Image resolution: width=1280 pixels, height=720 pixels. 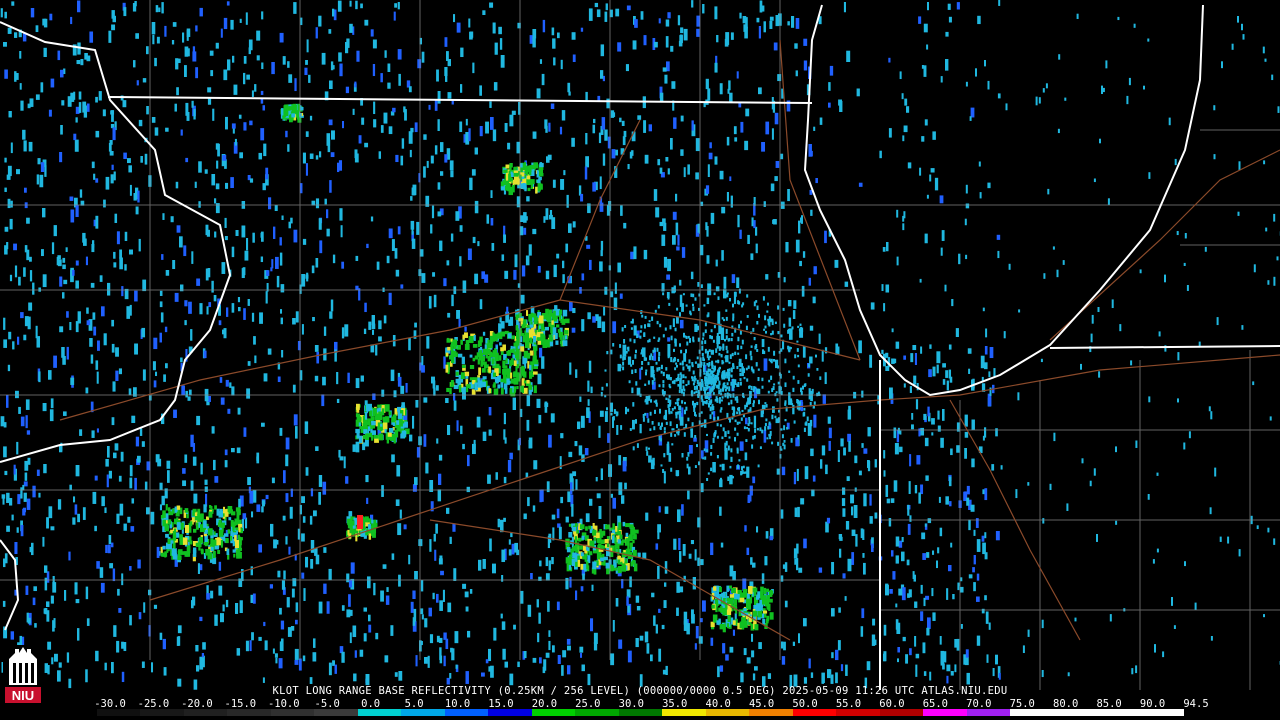 What do you see at coordinates (23, 675) in the screenshot?
I see `niu-logo: NIU` at bounding box center [23, 675].